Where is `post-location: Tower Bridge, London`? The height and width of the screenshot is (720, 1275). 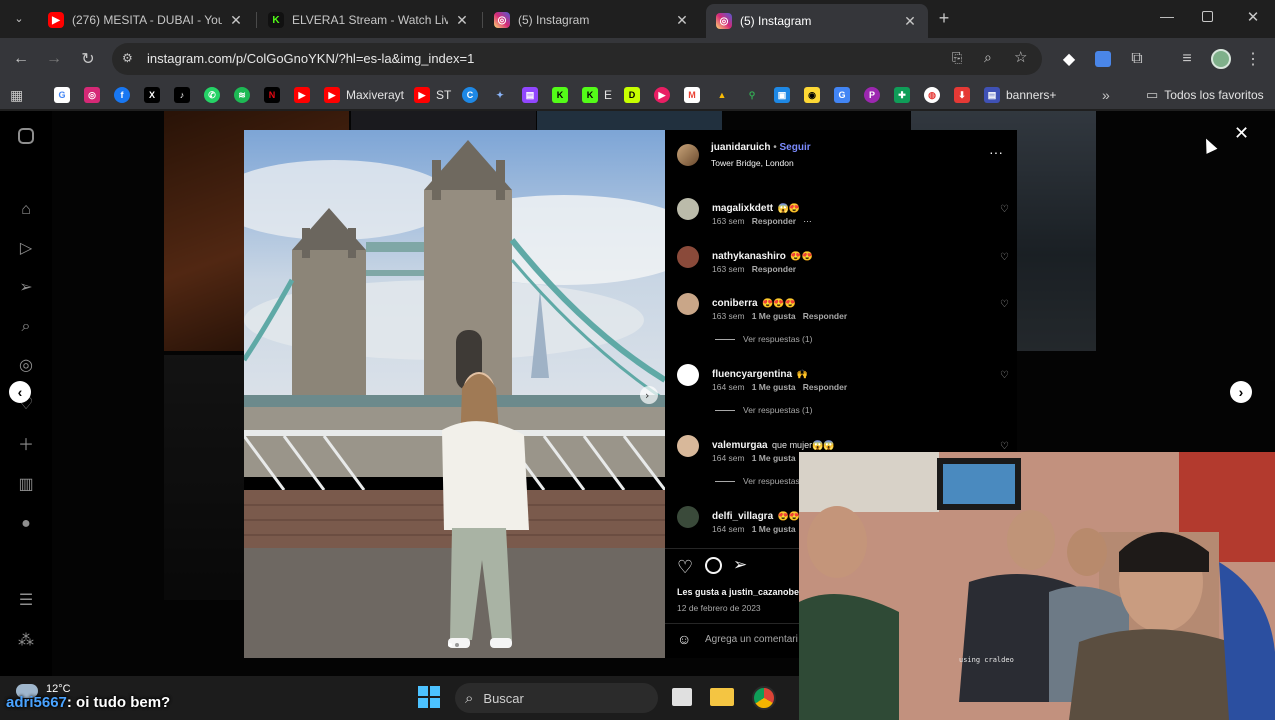
post-location: Tower Bridge, London is located at coordinates (752, 163).